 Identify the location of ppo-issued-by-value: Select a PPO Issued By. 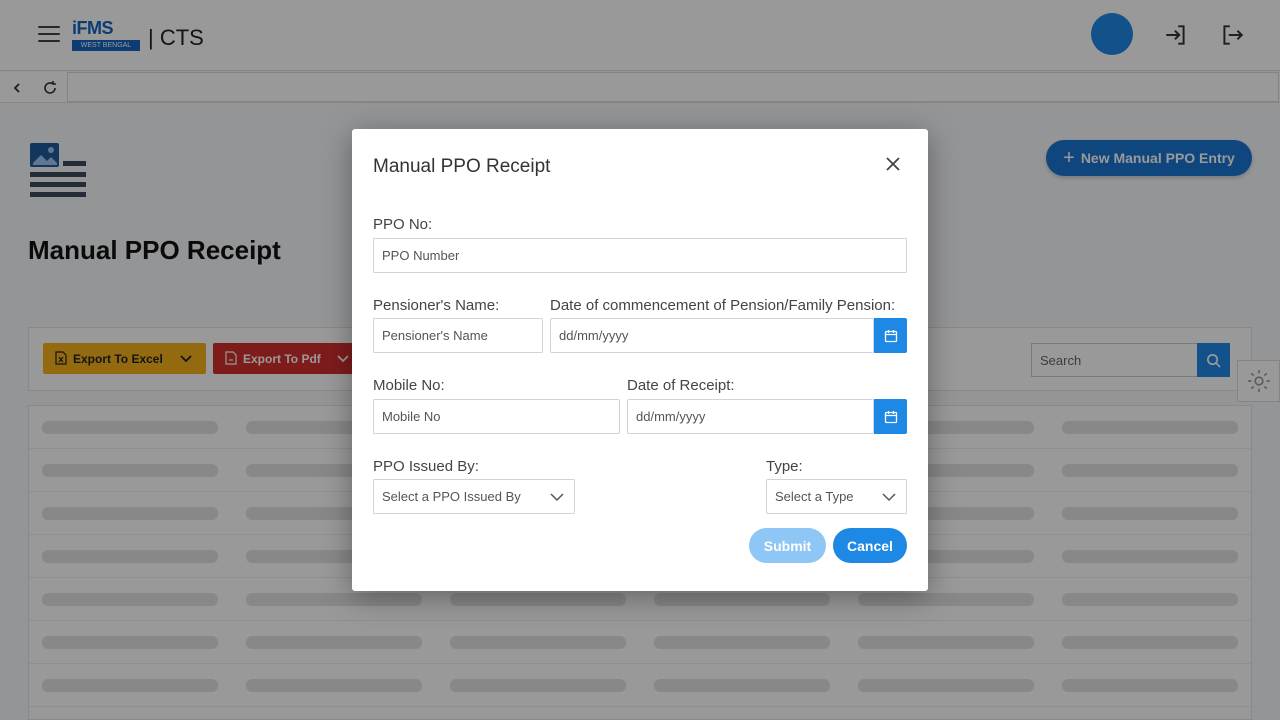
(451, 496).